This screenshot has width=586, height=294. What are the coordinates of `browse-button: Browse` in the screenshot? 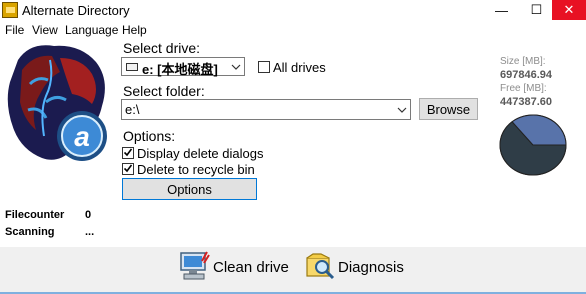 It's located at (448, 109).